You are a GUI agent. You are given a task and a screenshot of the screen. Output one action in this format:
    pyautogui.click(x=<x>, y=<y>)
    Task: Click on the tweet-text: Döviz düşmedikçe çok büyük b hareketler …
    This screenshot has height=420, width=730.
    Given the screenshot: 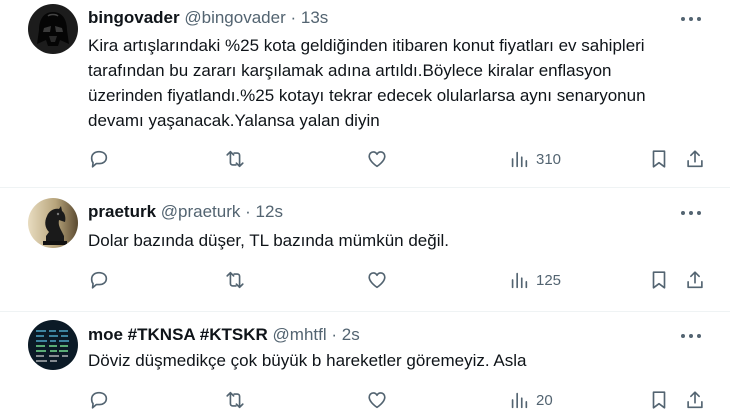 What is the action you would take?
    pyautogui.click(x=307, y=360)
    